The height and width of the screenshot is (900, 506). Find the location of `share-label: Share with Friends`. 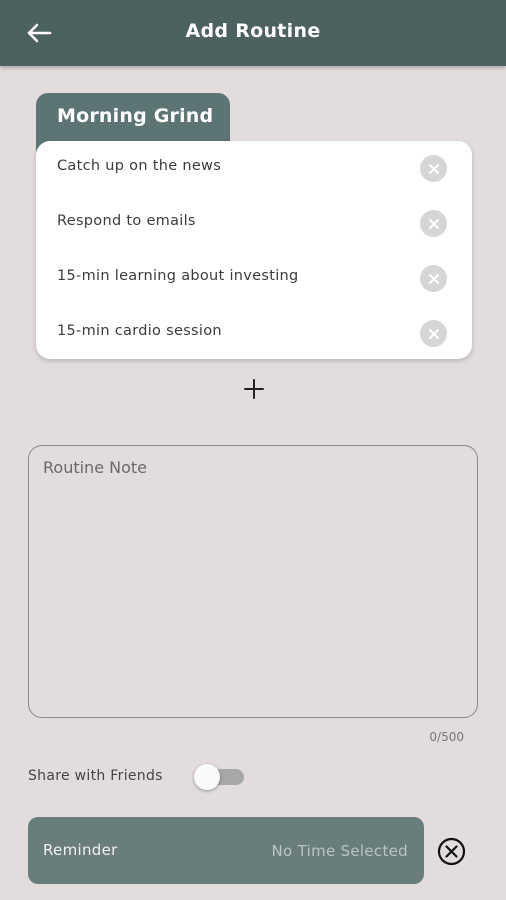

share-label: Share with Friends is located at coordinates (95, 776).